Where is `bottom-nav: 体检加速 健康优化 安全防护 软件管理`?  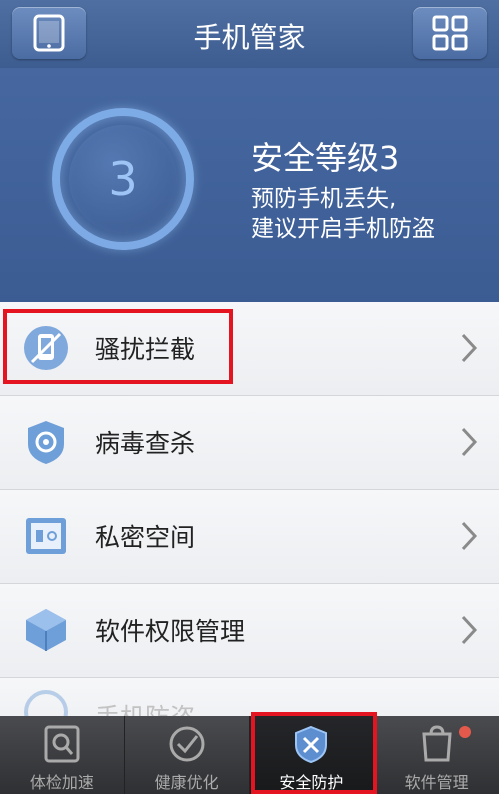
bottom-nav: 体检加速 健康优化 安全防护 软件管理 is located at coordinates (249, 755).